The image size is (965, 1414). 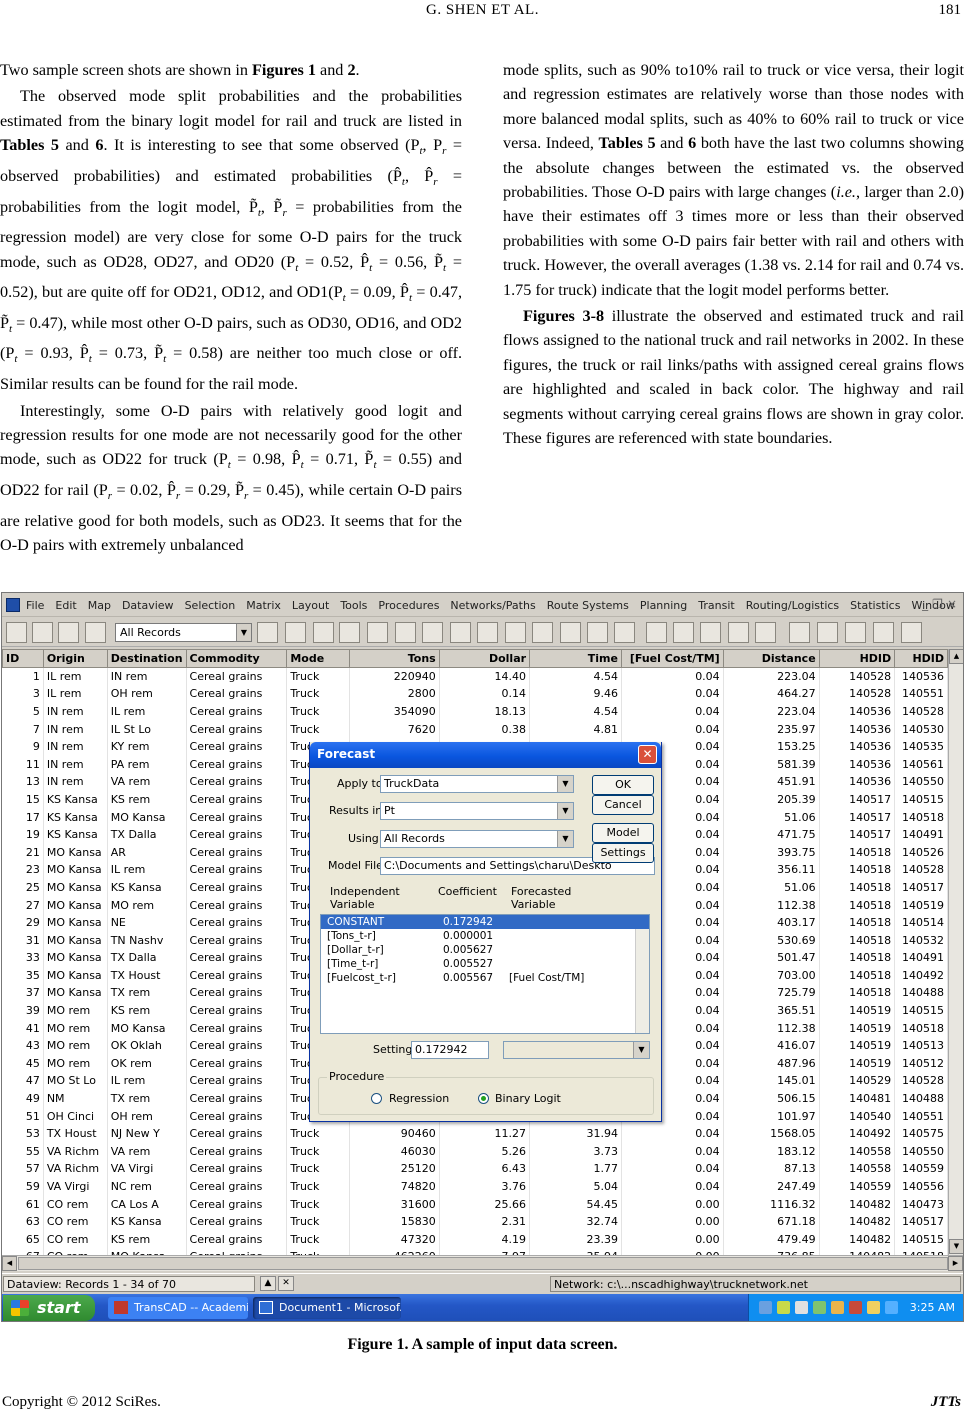 What do you see at coordinates (855, 632) in the screenshot?
I see `edit-icon` at bounding box center [855, 632].